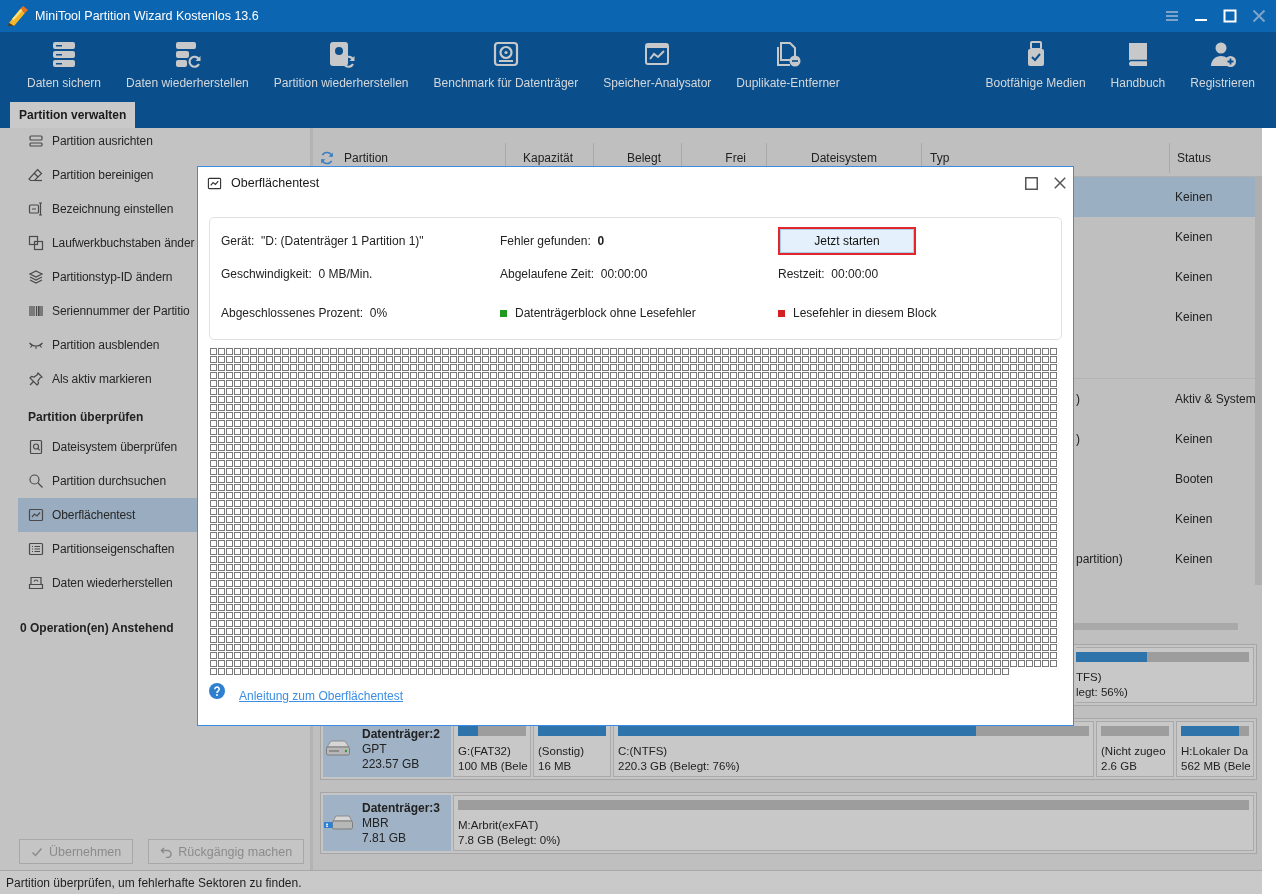 The height and width of the screenshot is (894, 1276). What do you see at coordinates (401, 808) in the screenshot?
I see `disk-name: Datenträger:3` at bounding box center [401, 808].